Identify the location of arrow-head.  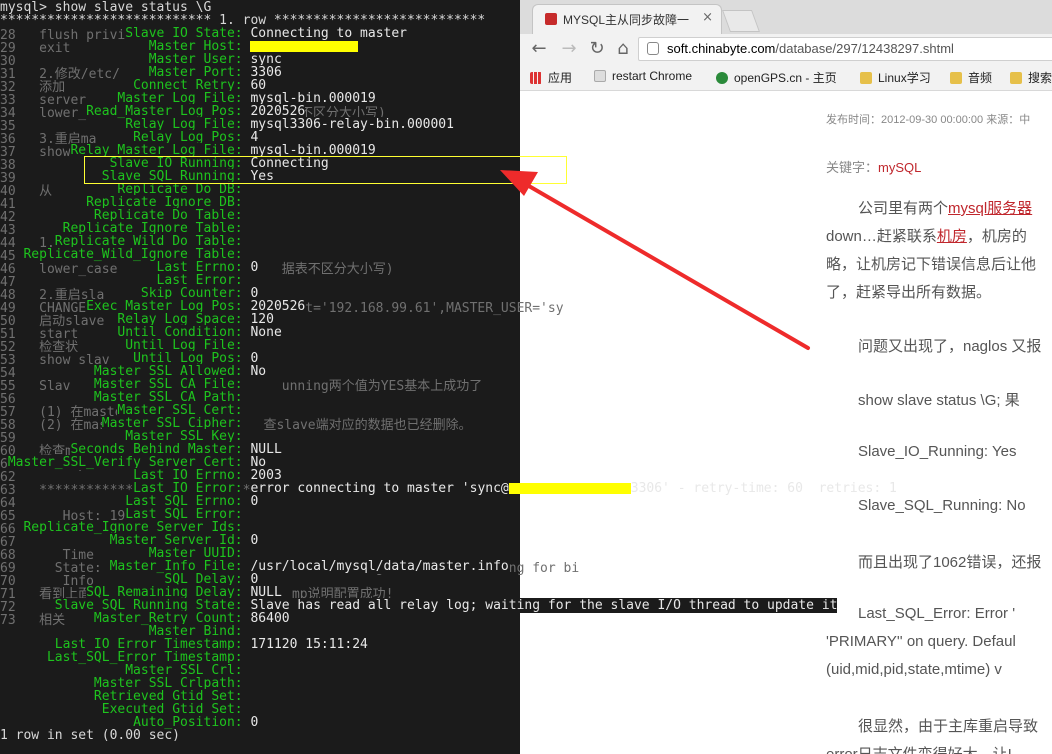
(519, 183).